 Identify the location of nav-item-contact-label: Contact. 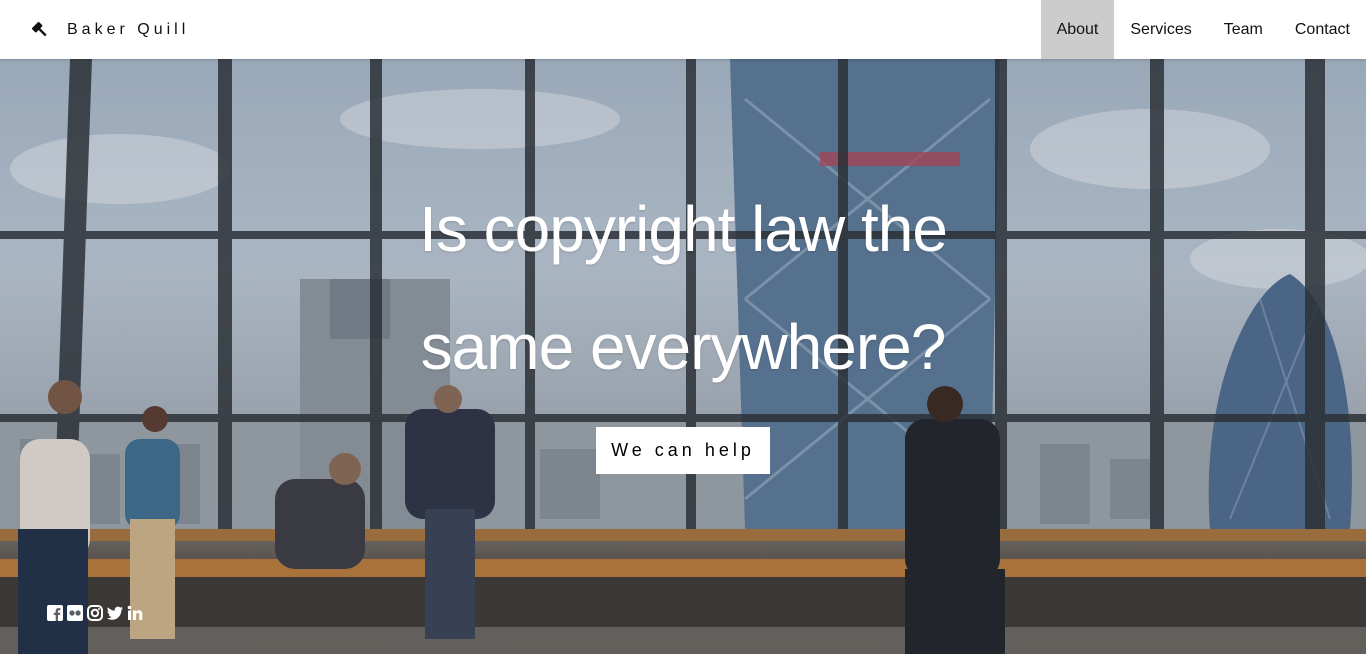
(1322, 29).